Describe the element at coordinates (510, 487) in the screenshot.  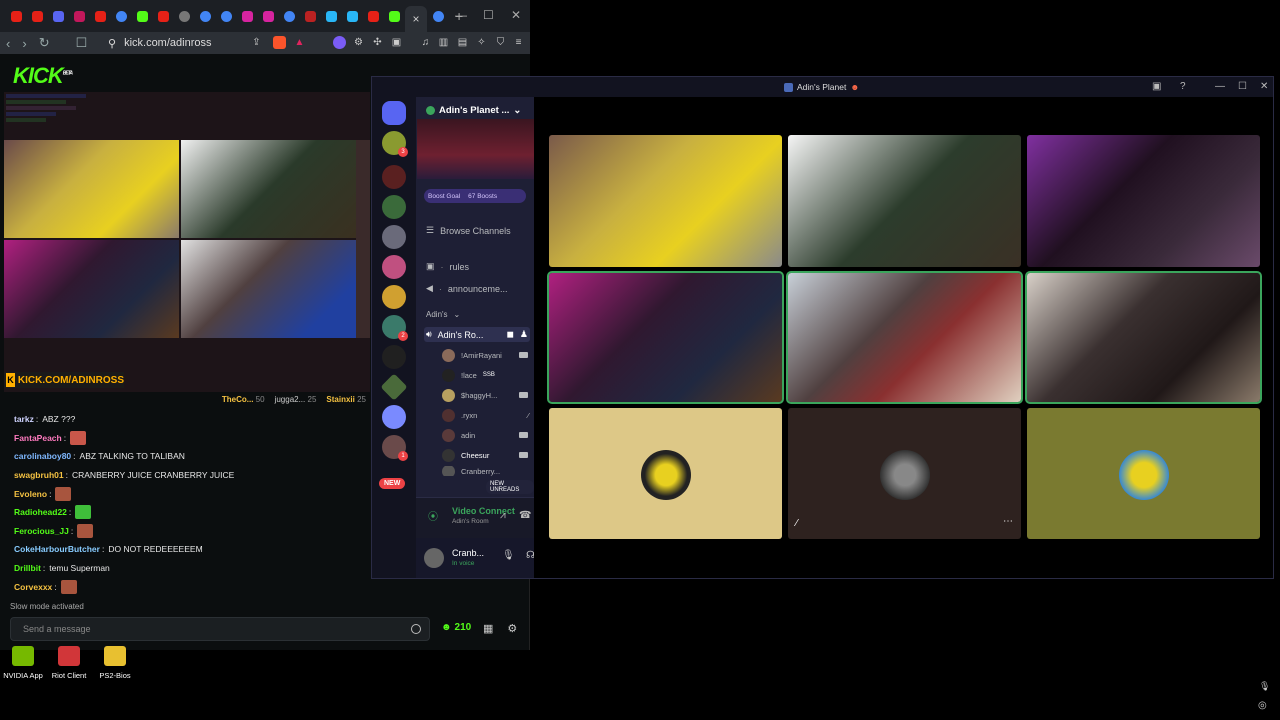
I see `new-unreads-pill: NEW UNREADS` at that location.